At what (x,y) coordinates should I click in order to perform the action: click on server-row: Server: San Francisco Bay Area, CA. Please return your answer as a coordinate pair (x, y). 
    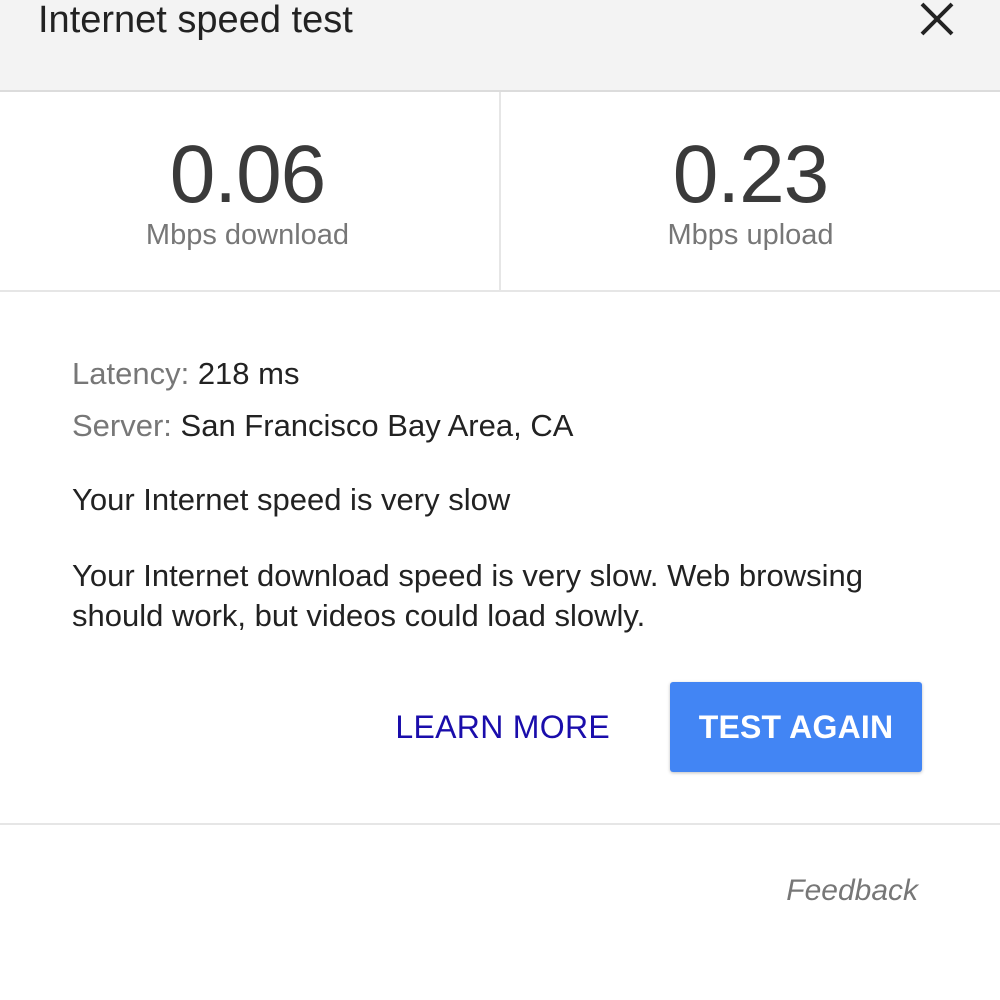
    Looking at the image, I should click on (502, 426).